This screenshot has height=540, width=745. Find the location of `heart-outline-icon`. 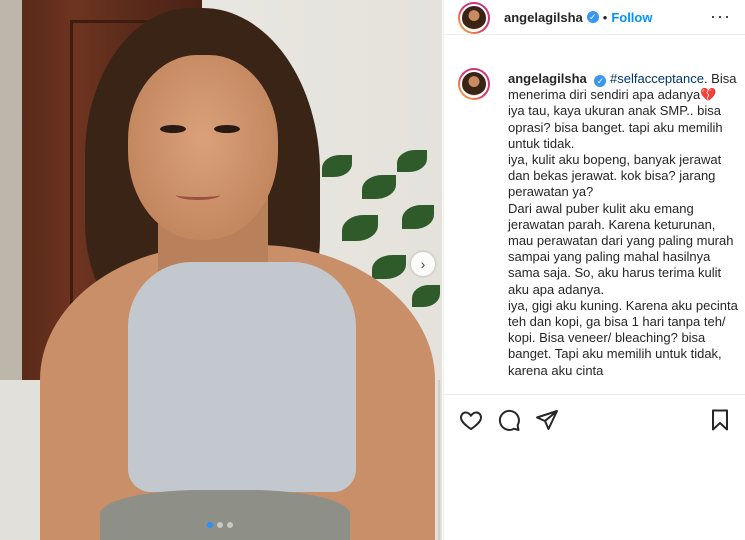

heart-outline-icon is located at coordinates (471, 421).